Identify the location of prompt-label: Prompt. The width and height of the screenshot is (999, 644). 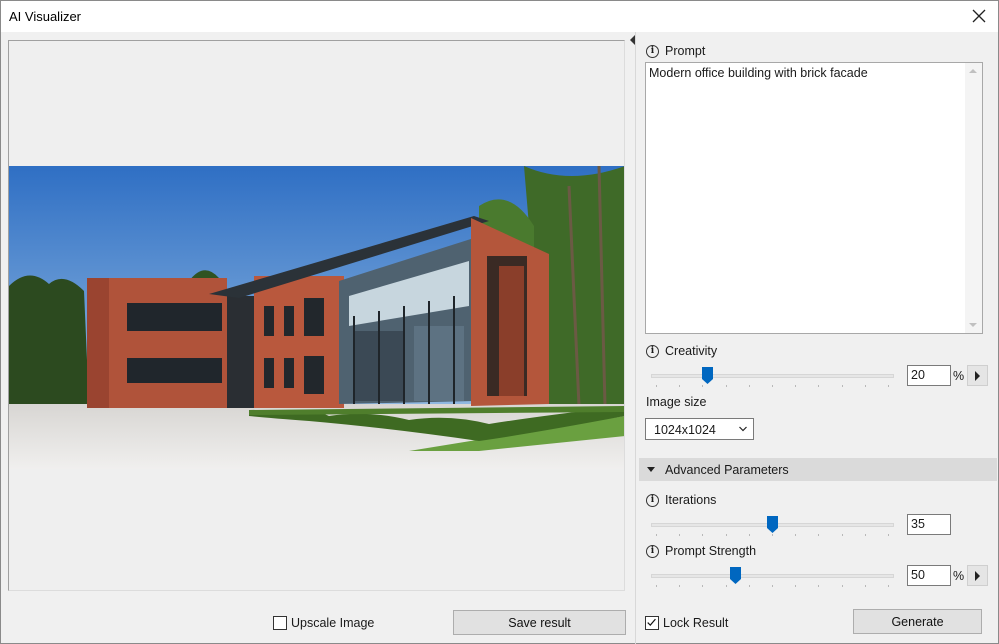
(685, 51).